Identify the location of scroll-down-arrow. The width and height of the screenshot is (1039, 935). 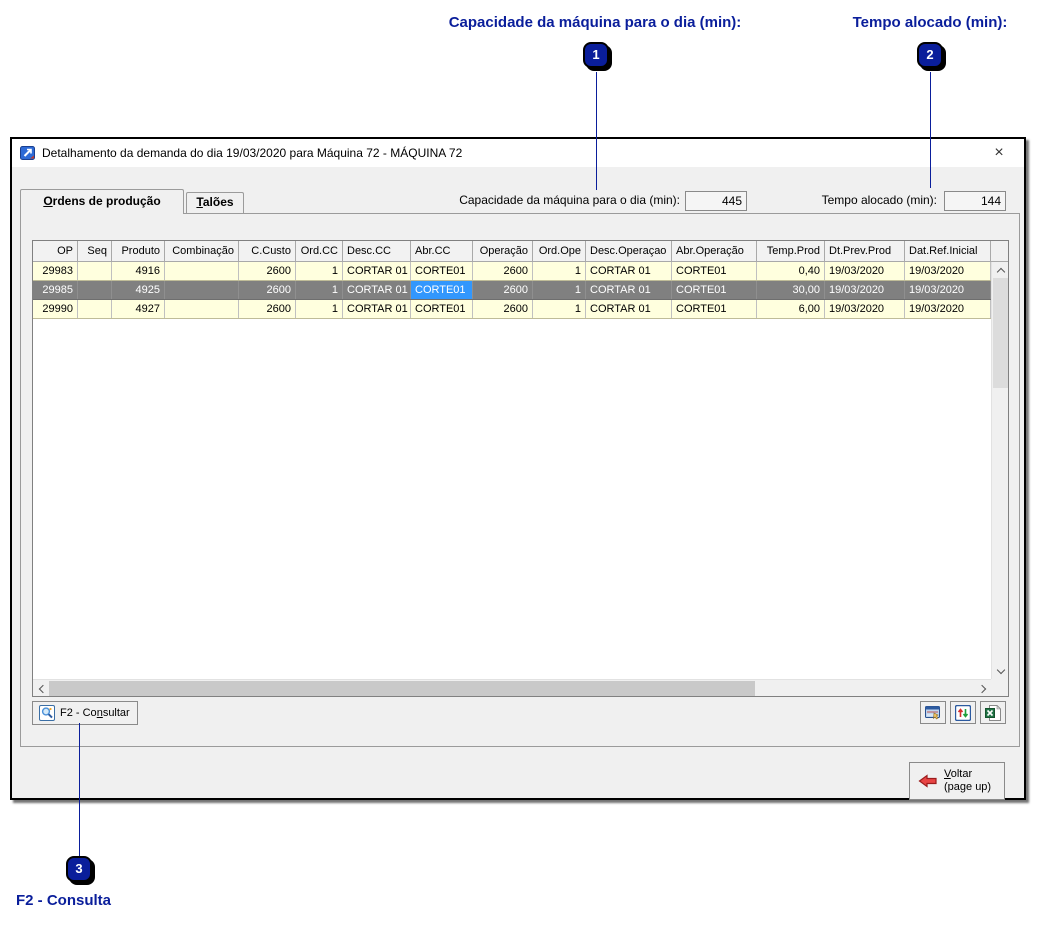
(1000, 671).